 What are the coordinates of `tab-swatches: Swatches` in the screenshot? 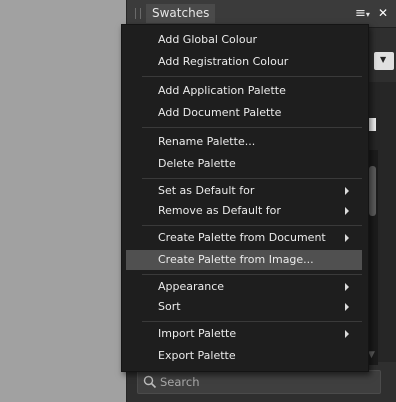 It's located at (181, 13).